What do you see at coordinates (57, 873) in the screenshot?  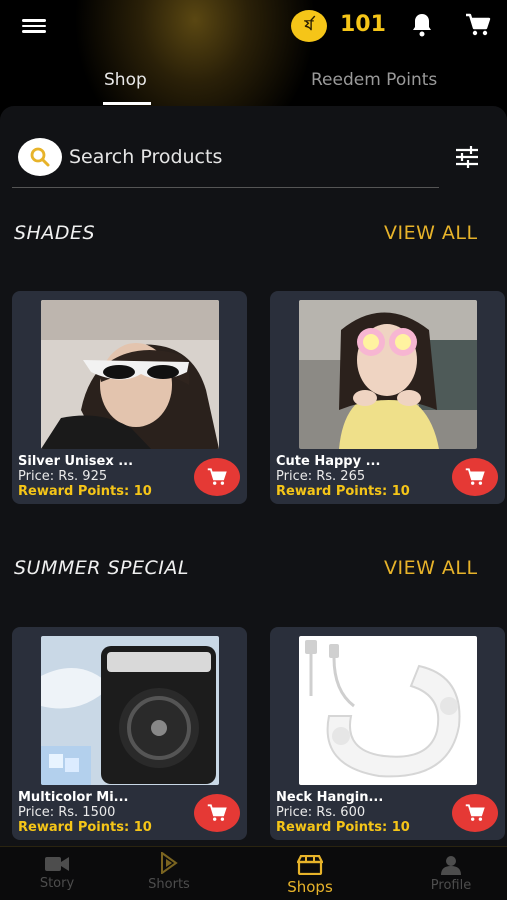 I see `nav-item-story: Story` at bounding box center [57, 873].